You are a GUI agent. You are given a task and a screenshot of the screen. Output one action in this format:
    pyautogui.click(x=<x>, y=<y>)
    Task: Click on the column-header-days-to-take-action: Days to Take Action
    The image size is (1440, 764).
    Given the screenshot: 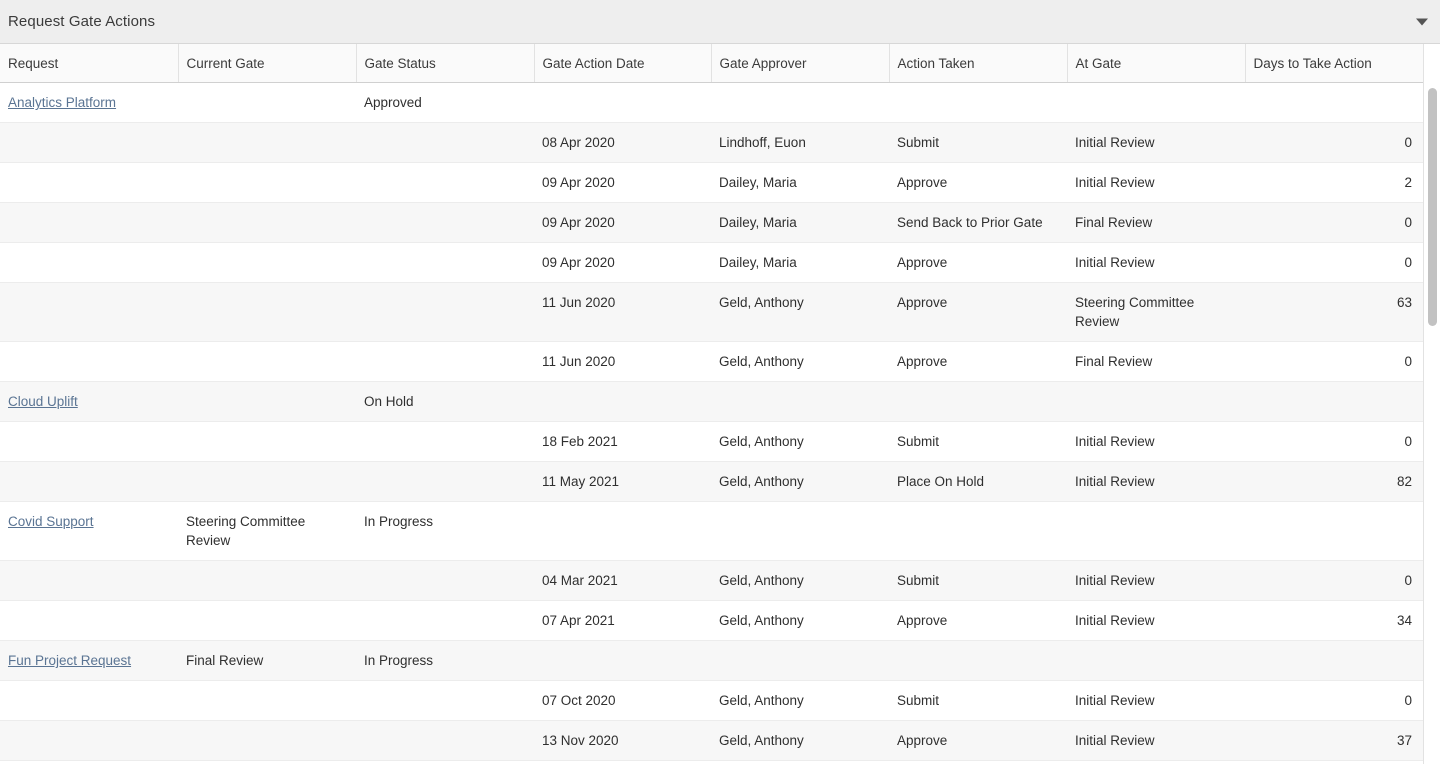 What is the action you would take?
    pyautogui.click(x=1335, y=63)
    